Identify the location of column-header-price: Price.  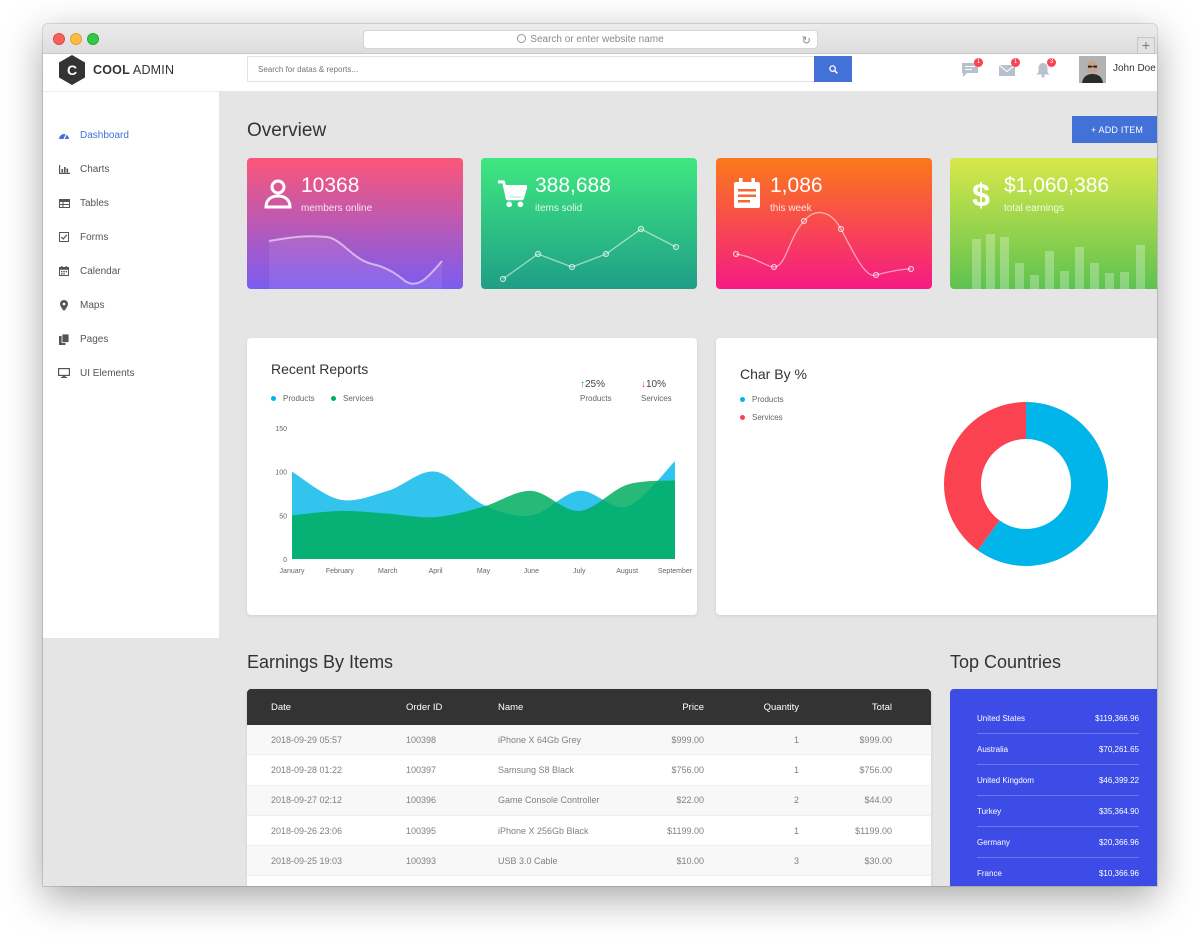
(693, 707).